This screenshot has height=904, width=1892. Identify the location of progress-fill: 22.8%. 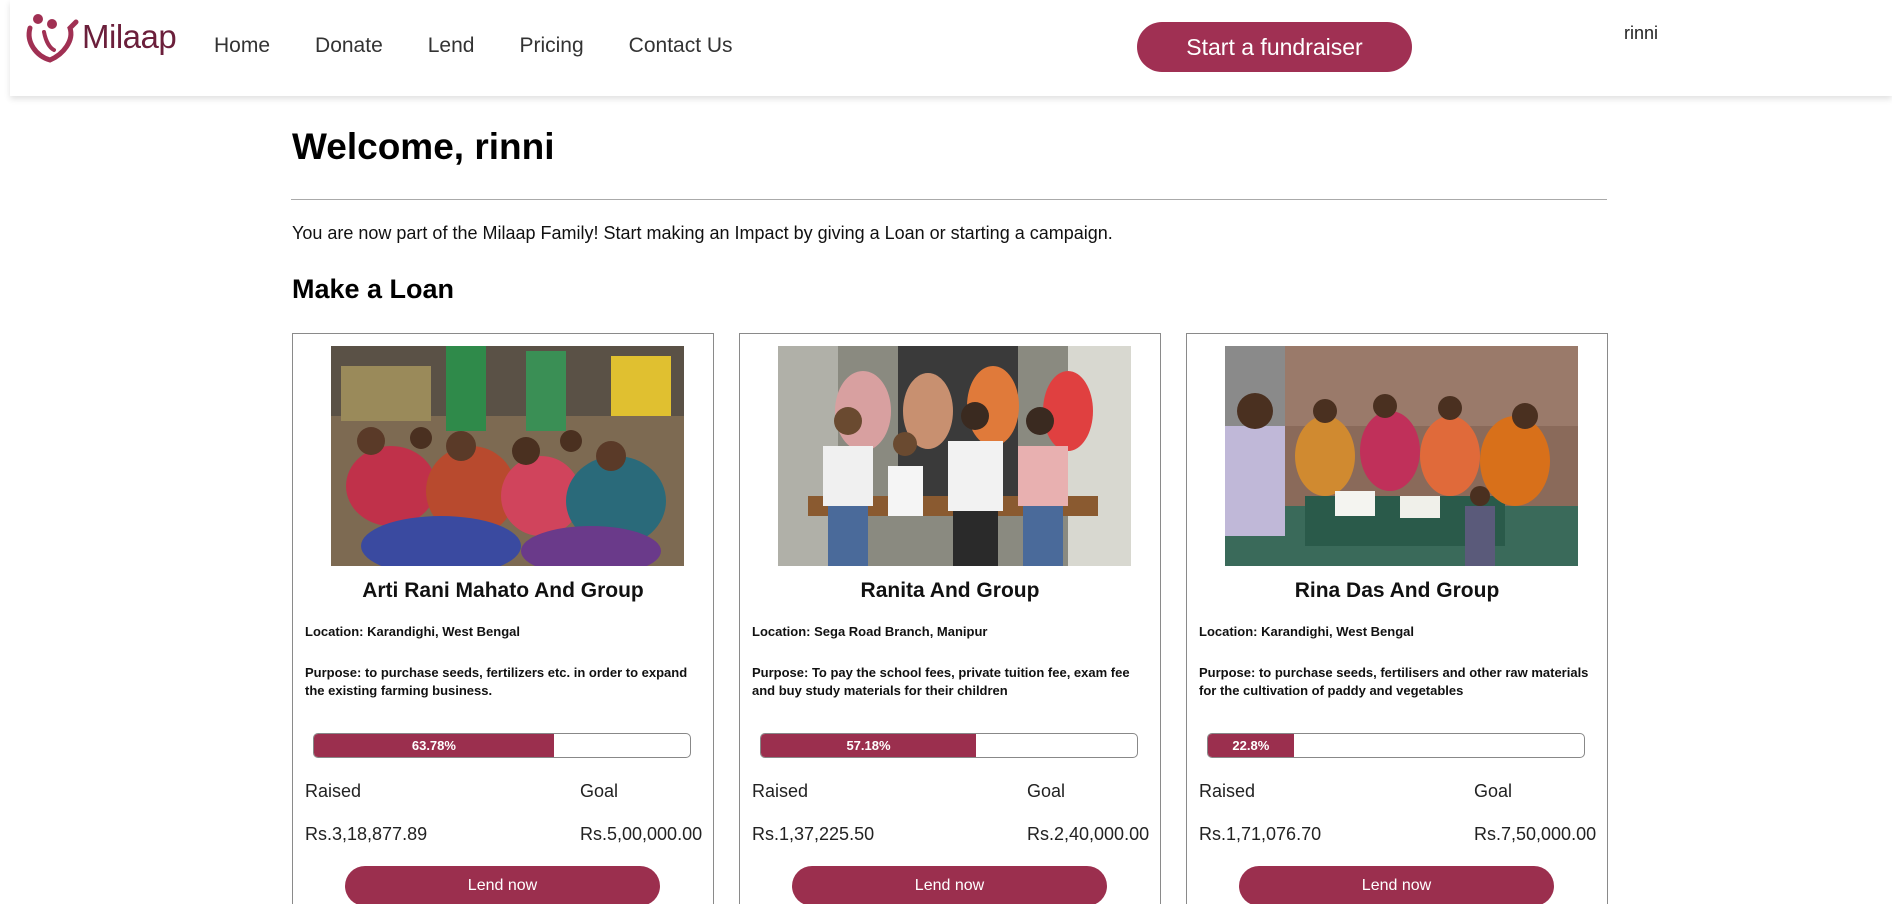
(1251, 745).